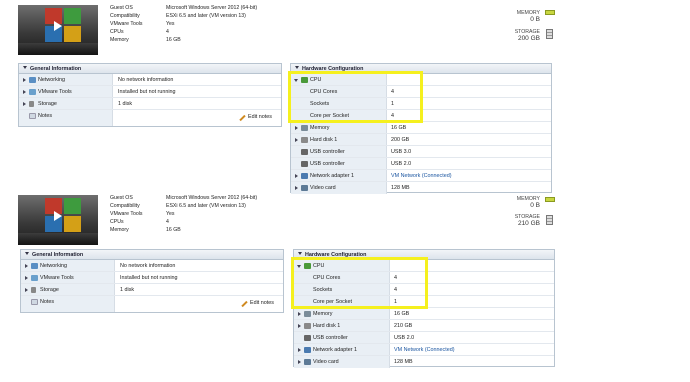 The image size is (690, 382). Describe the element at coordinates (399, 128) in the screenshot. I see `row-value: 16 GB` at that location.